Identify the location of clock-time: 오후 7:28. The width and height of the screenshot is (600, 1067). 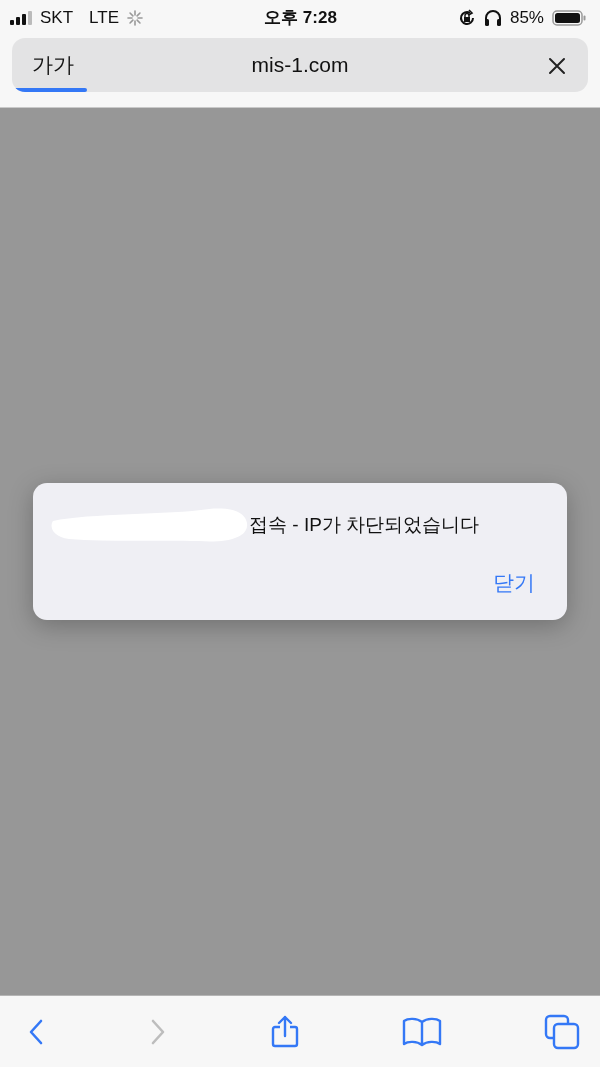
(300, 18).